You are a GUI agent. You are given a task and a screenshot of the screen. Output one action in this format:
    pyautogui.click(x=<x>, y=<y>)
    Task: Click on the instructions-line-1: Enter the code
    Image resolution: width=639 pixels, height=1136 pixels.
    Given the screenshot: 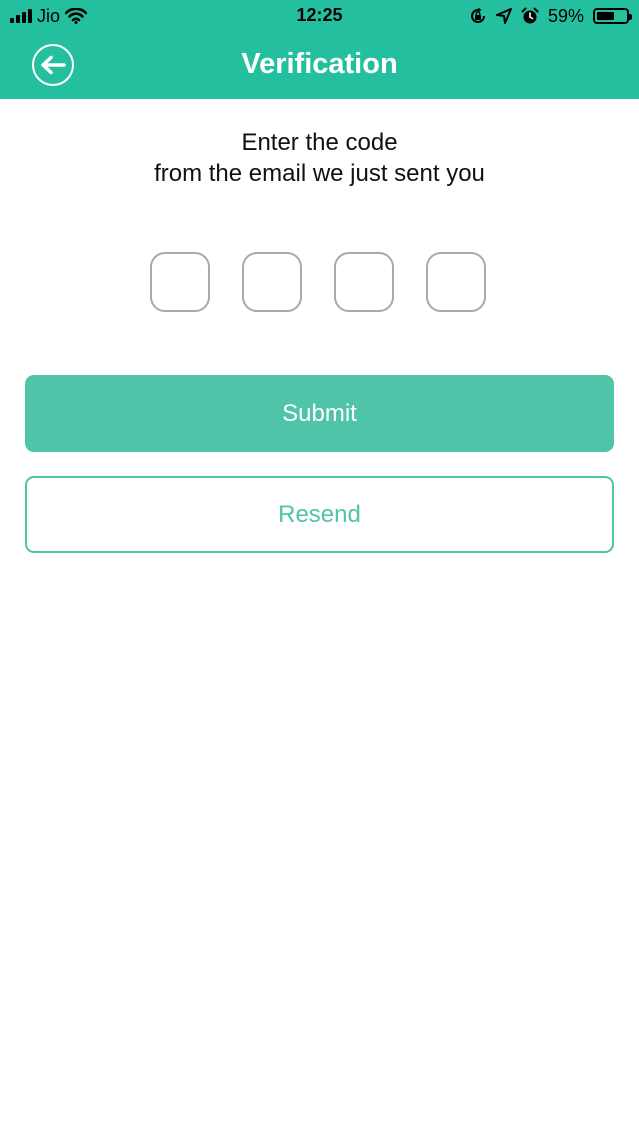 What is the action you would take?
    pyautogui.click(x=319, y=142)
    